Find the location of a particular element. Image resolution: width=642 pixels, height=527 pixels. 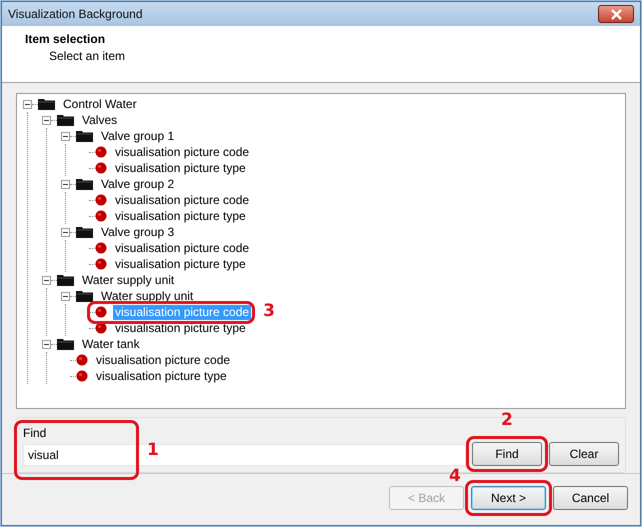

close-button is located at coordinates (616, 14).